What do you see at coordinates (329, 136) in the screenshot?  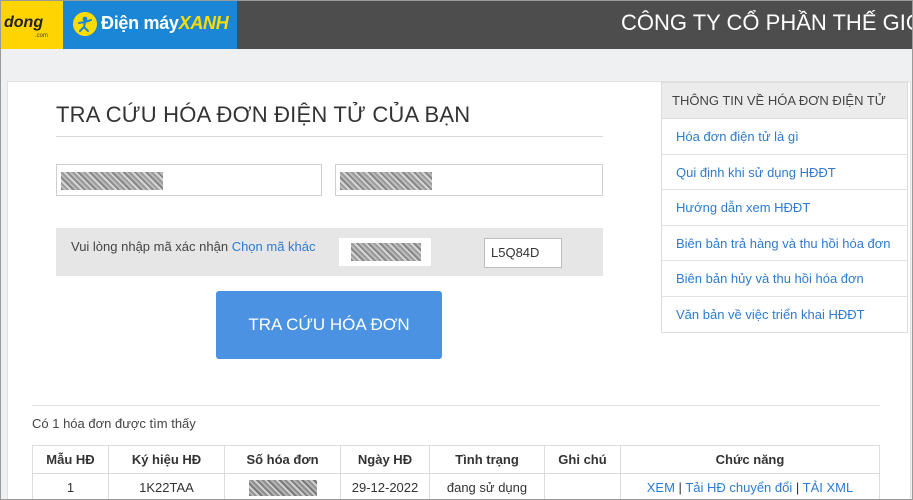 I see `title-divider` at bounding box center [329, 136].